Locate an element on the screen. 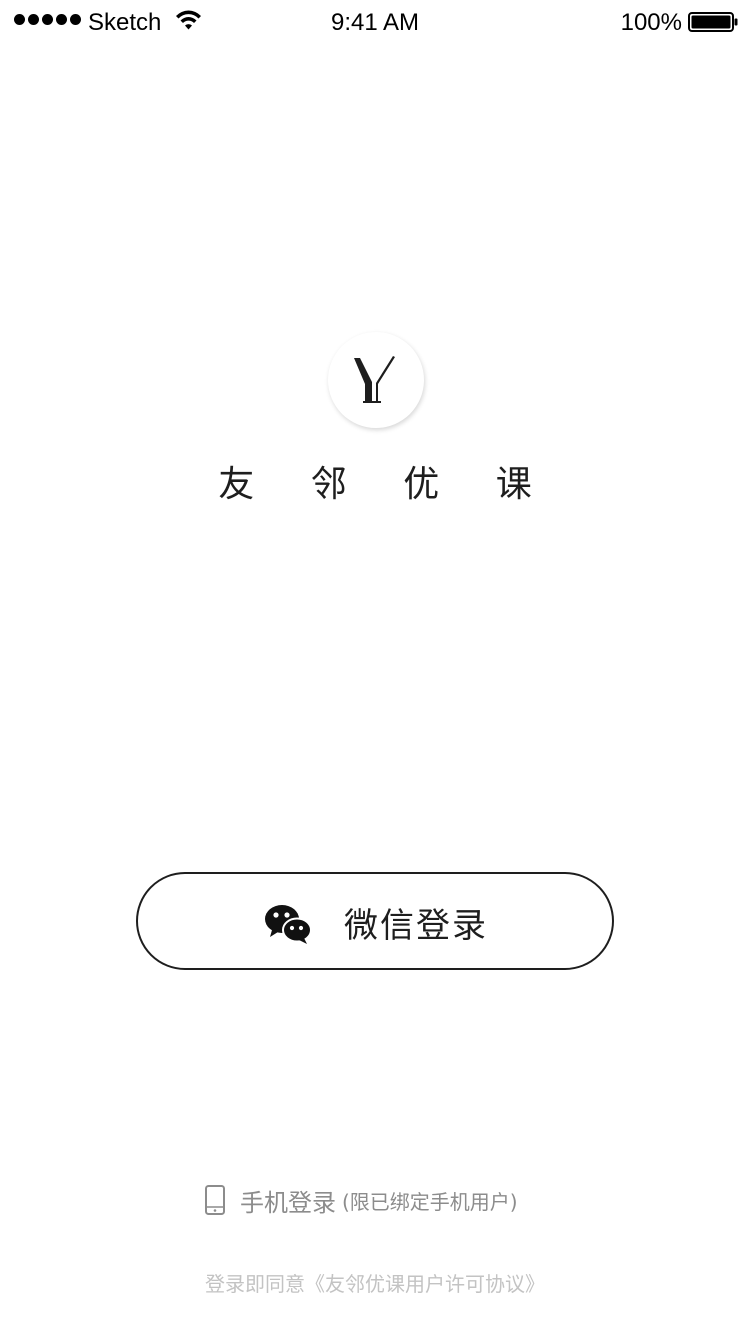 The height and width of the screenshot is (1334, 750). phone-login-label: 手机登录 is located at coordinates (288, 1202).